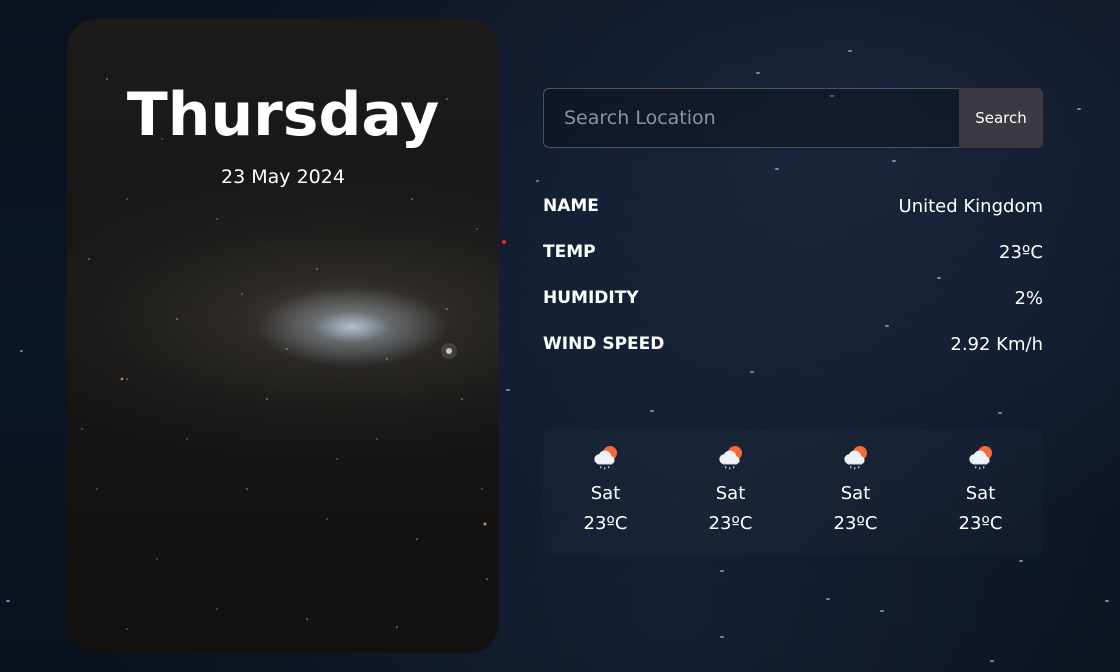 The width and height of the screenshot is (1120, 672). I want to click on search-bar: Search, so click(793, 118).